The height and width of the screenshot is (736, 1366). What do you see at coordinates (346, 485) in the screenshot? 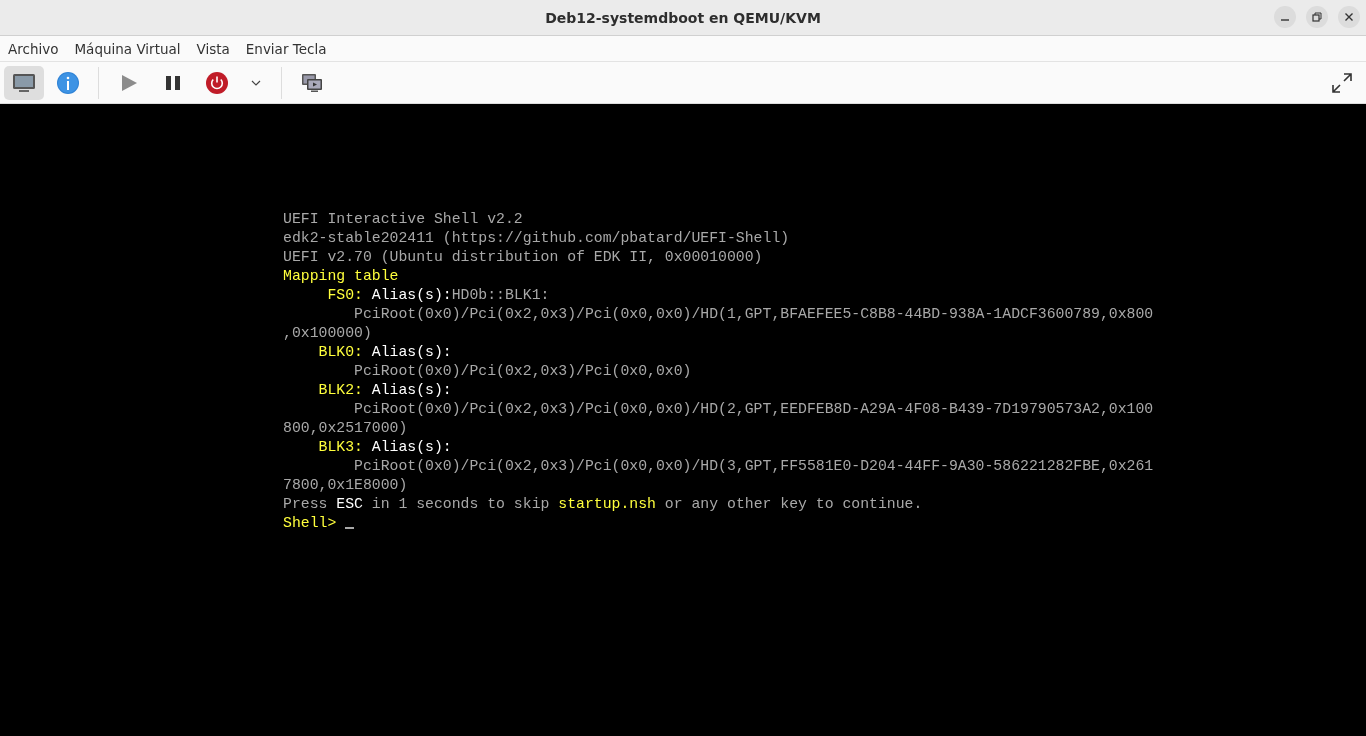
I see `console-line: 7800,0x1E8000)` at bounding box center [346, 485].